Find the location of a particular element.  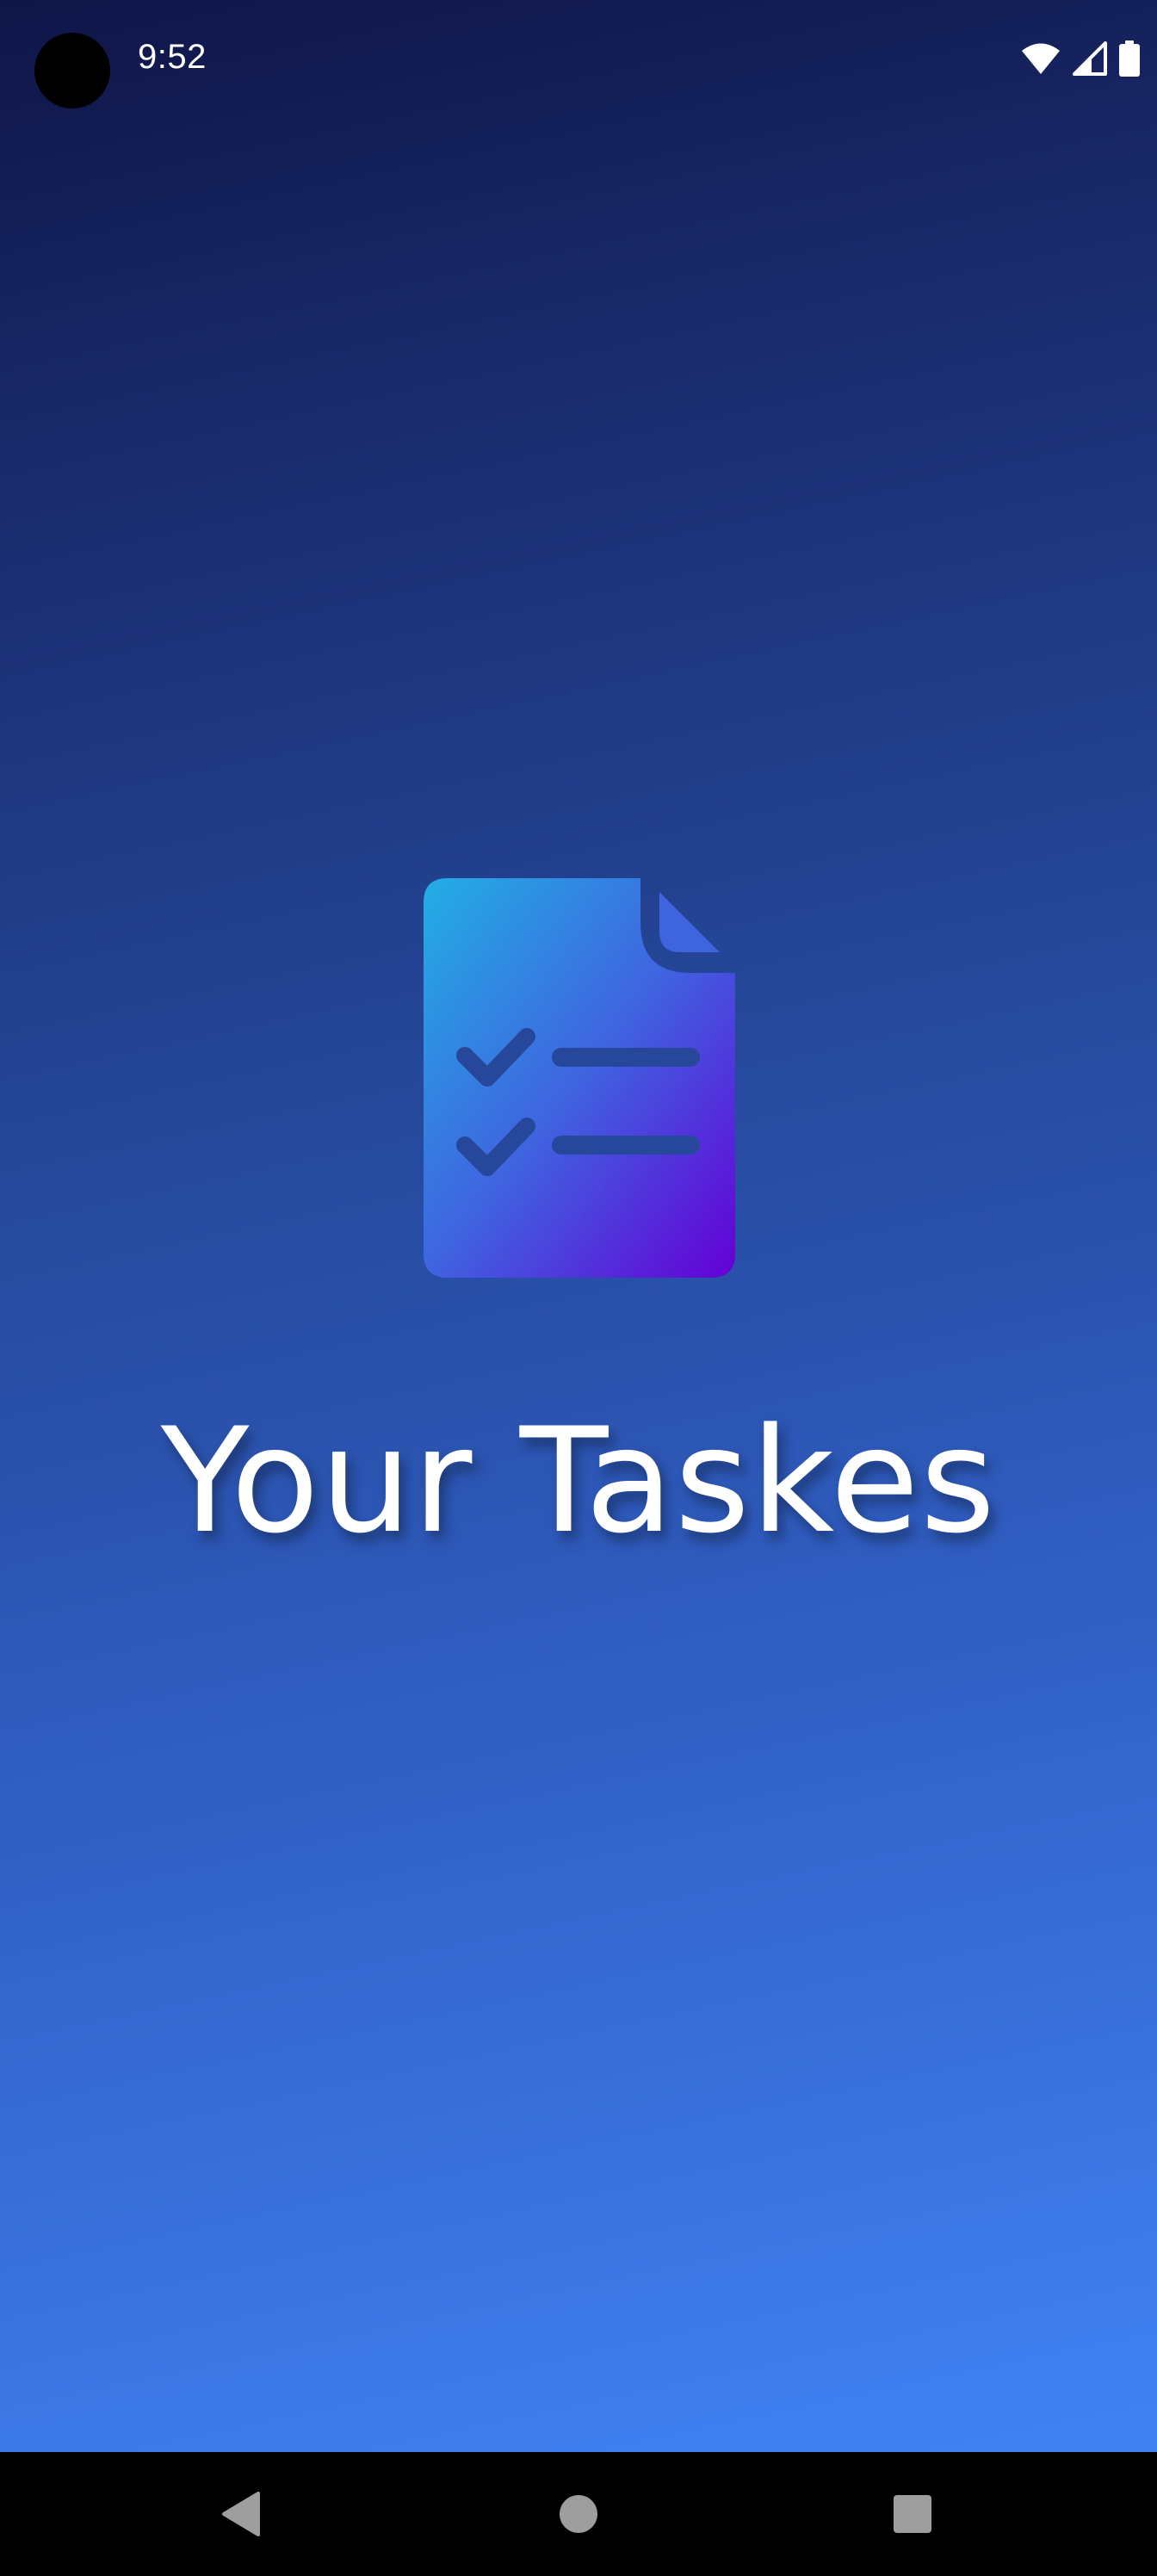

navigation-bar is located at coordinates (579, 2514).